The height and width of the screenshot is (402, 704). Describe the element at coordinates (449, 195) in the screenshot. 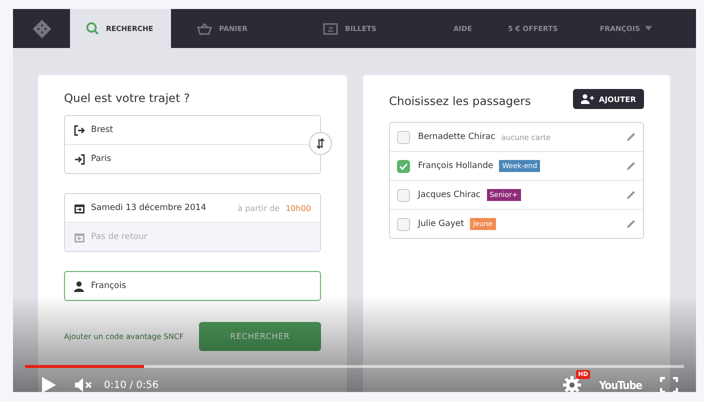

I see `passenger-name: Jacques Chirac` at that location.